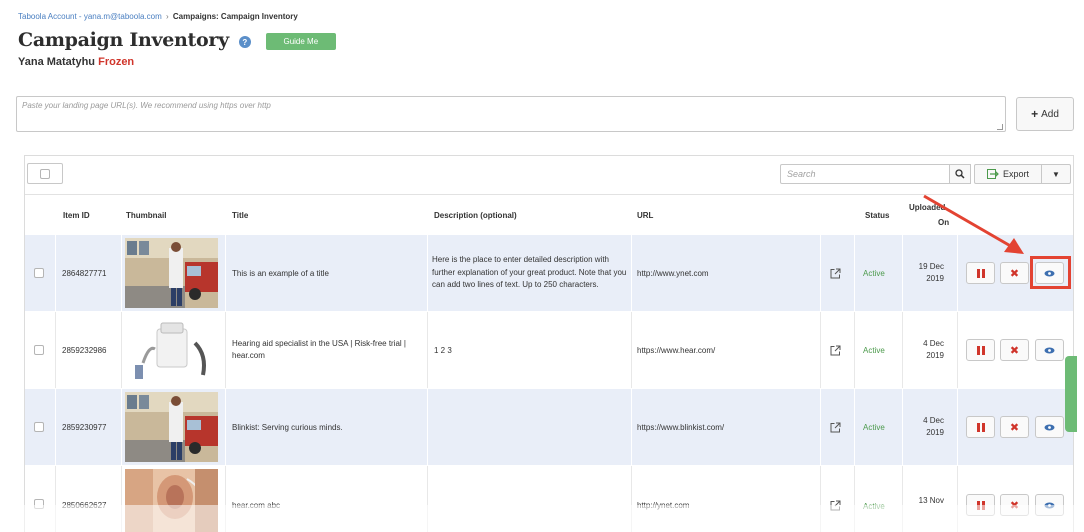  Describe the element at coordinates (727, 350) in the screenshot. I see `item-url: https://www.hear.com/` at that location.